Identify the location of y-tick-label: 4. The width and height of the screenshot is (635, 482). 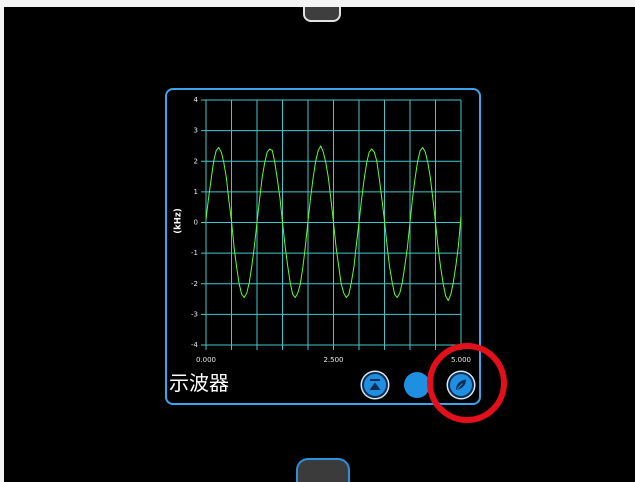
(196, 100).